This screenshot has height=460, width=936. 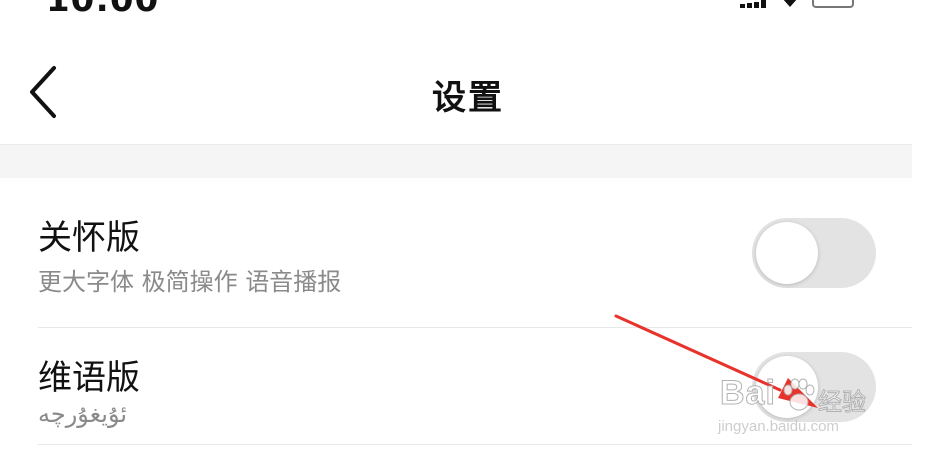 What do you see at coordinates (89, 238) in the screenshot?
I see `care-mode-title: 关怀版` at bounding box center [89, 238].